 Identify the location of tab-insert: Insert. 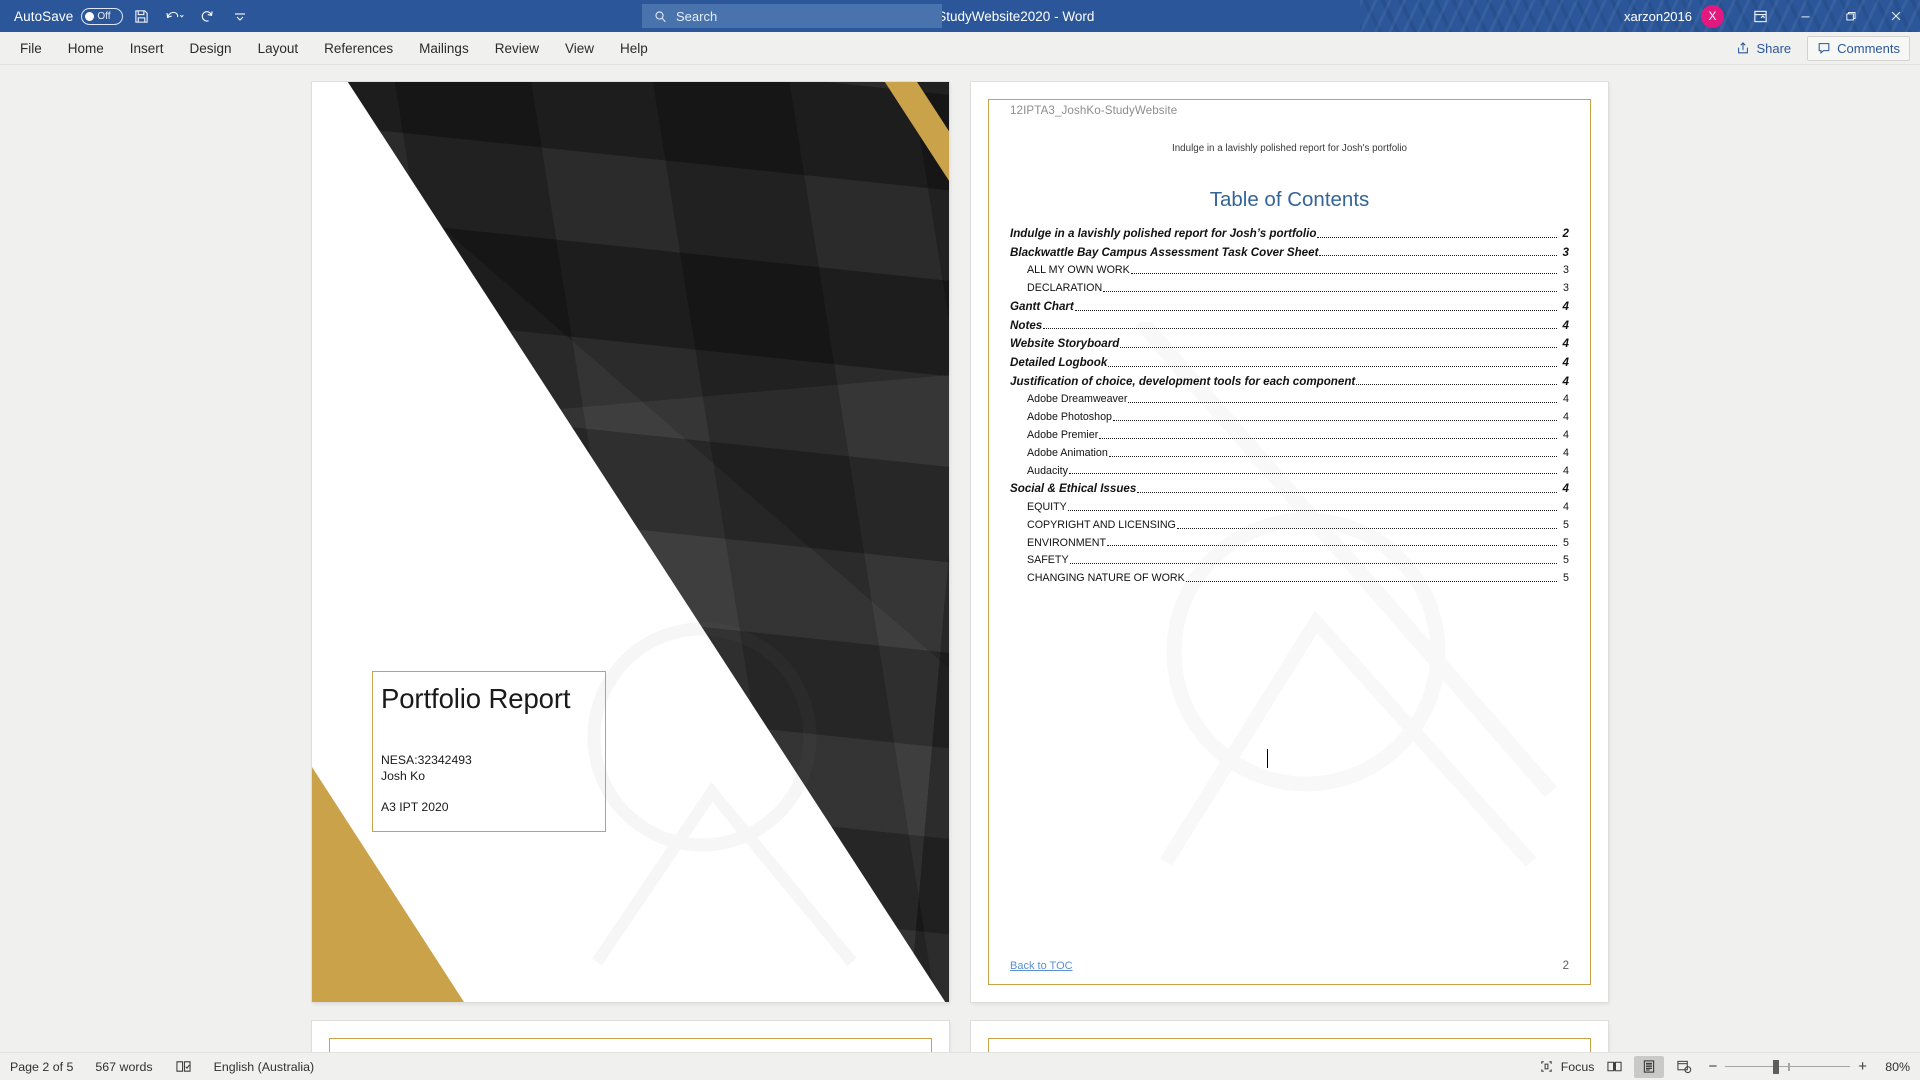
(147, 48).